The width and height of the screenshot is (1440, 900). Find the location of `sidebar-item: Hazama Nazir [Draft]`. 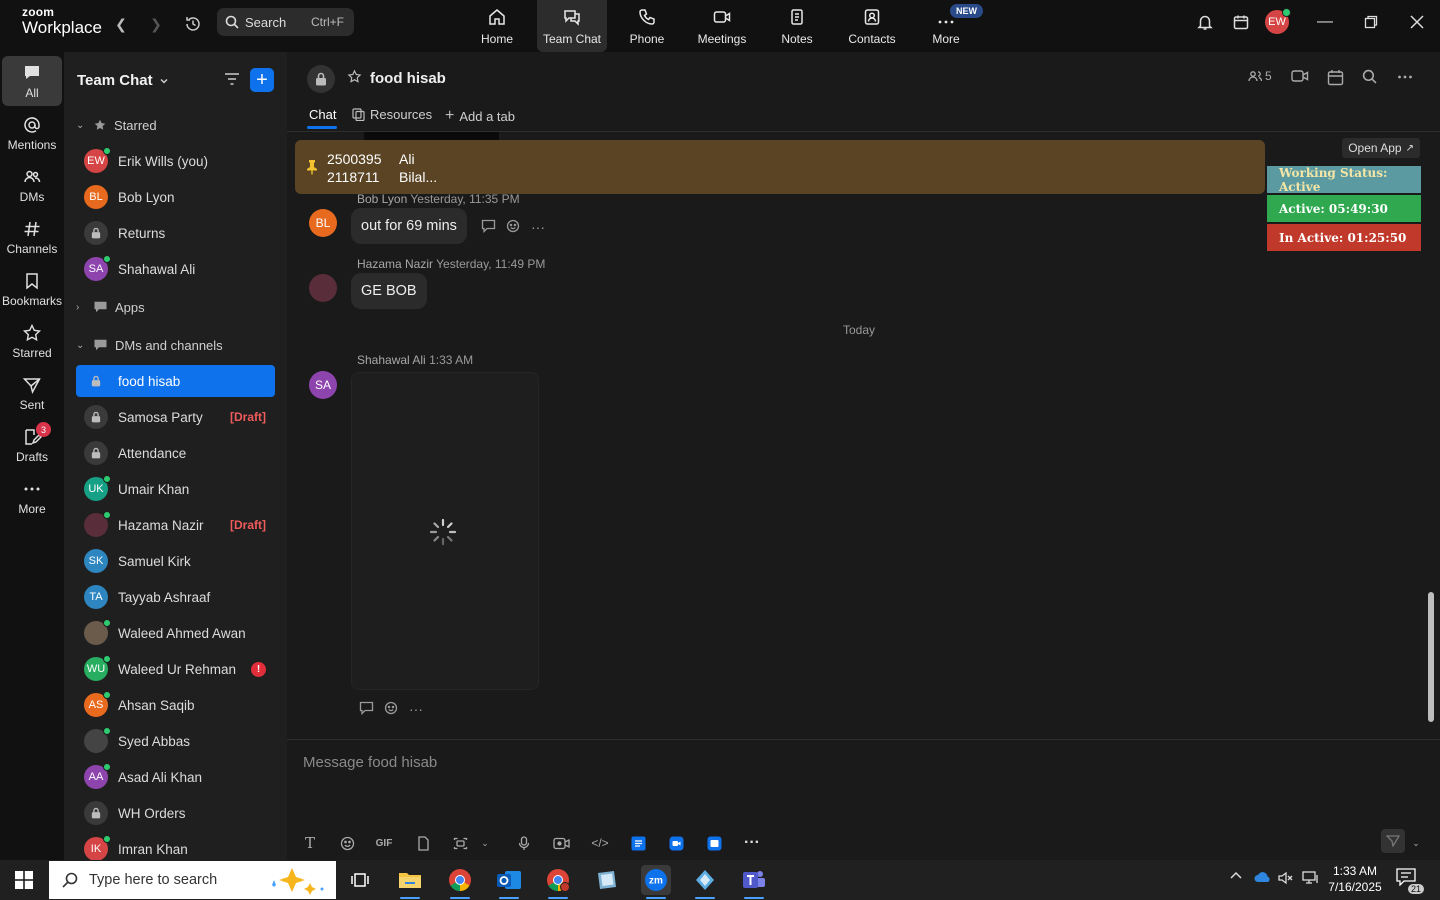

sidebar-item: Hazama Nazir [Draft] is located at coordinates (175, 525).